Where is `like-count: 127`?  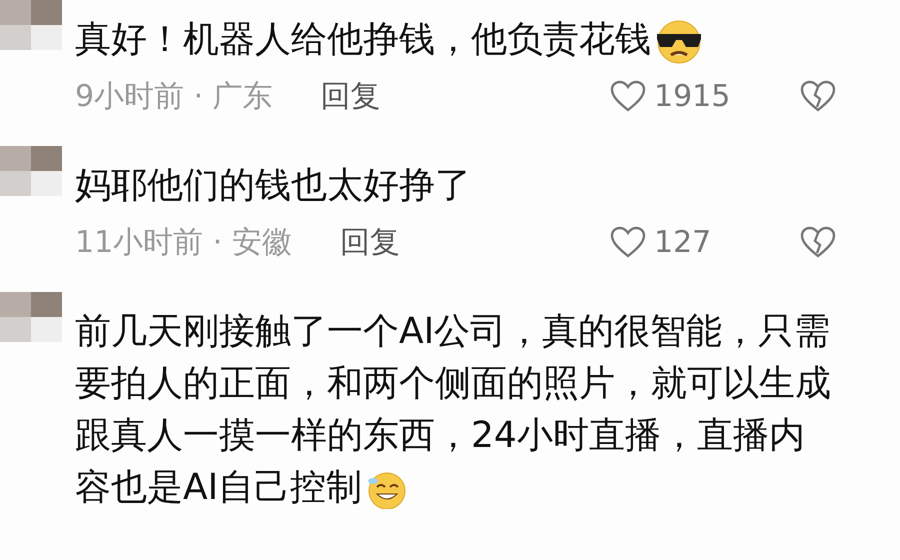
like-count: 127 is located at coordinates (683, 242).